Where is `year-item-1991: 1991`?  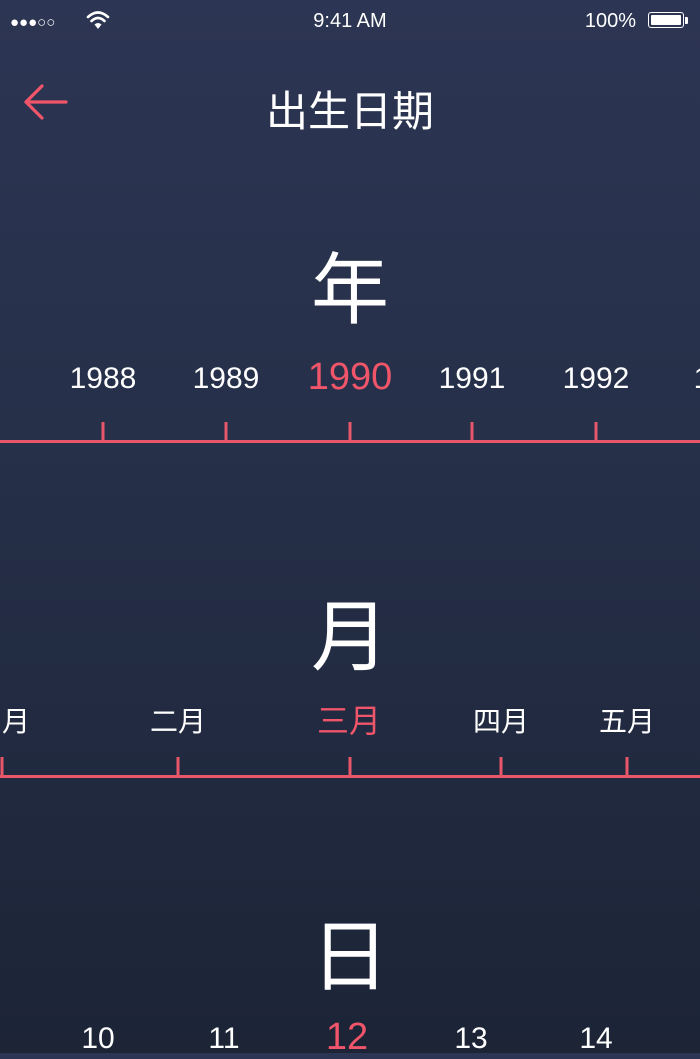 year-item-1991: 1991 is located at coordinates (472, 379).